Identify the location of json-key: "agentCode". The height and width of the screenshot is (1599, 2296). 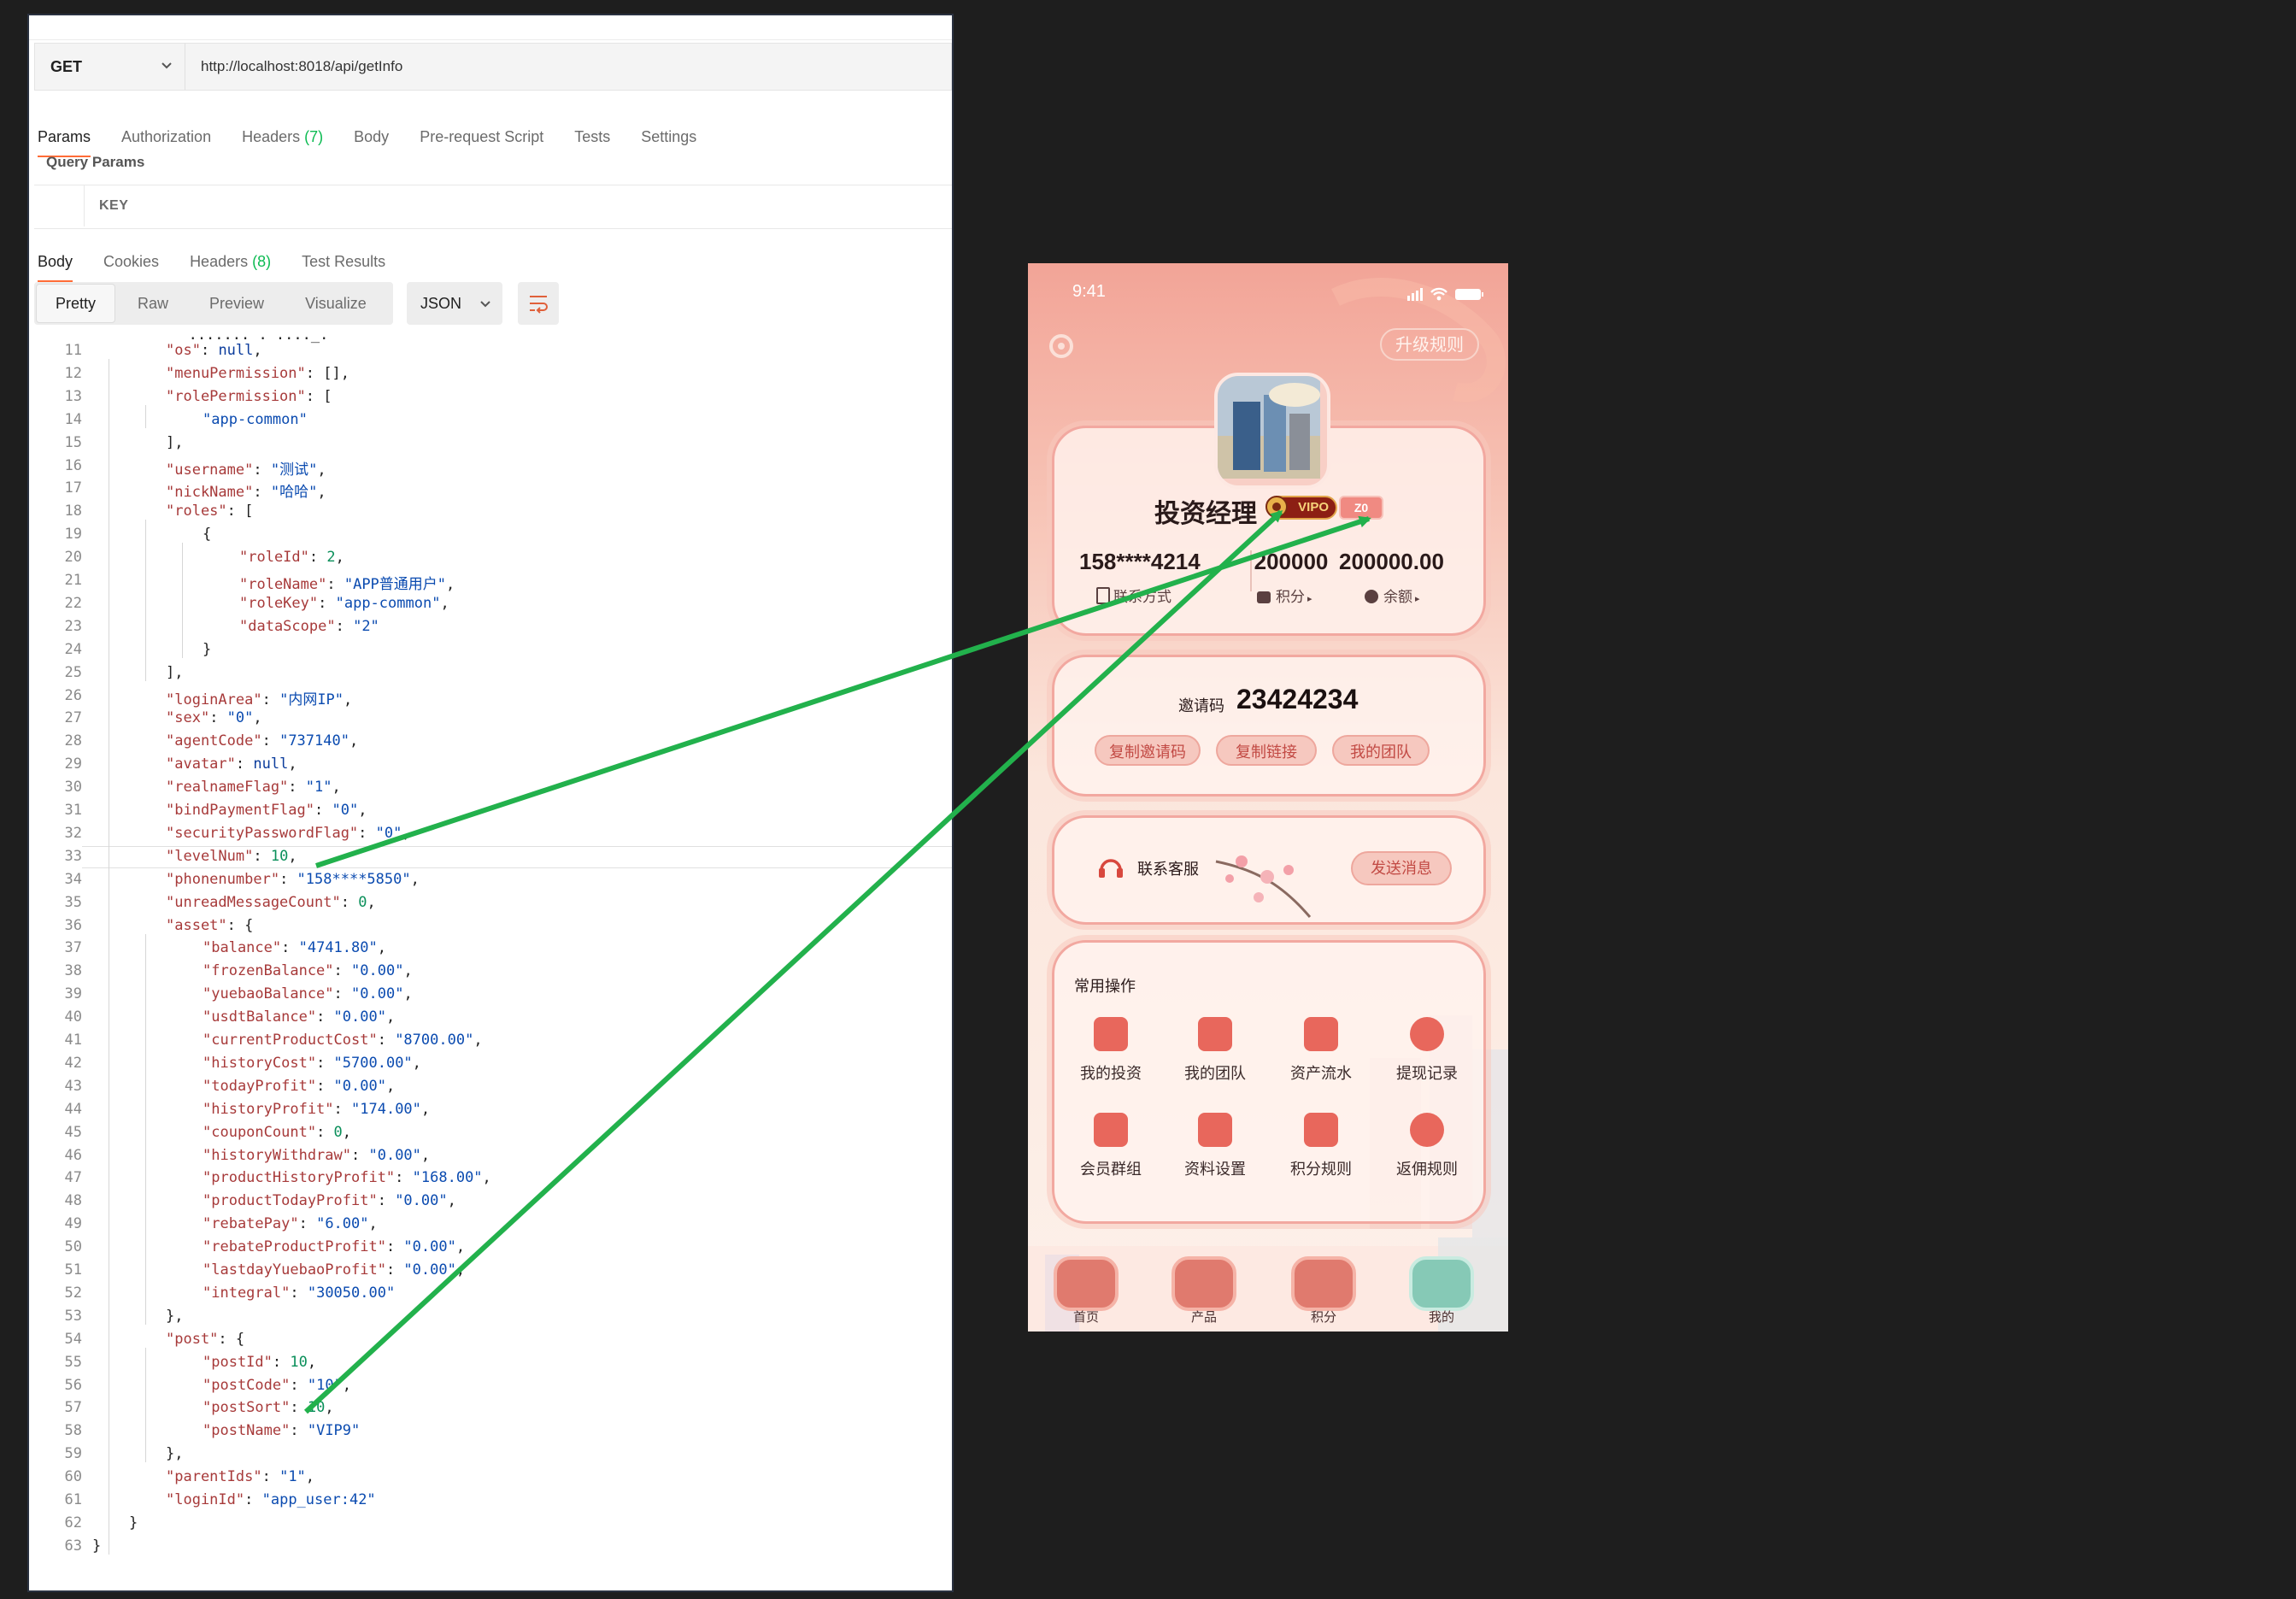
(214, 741).